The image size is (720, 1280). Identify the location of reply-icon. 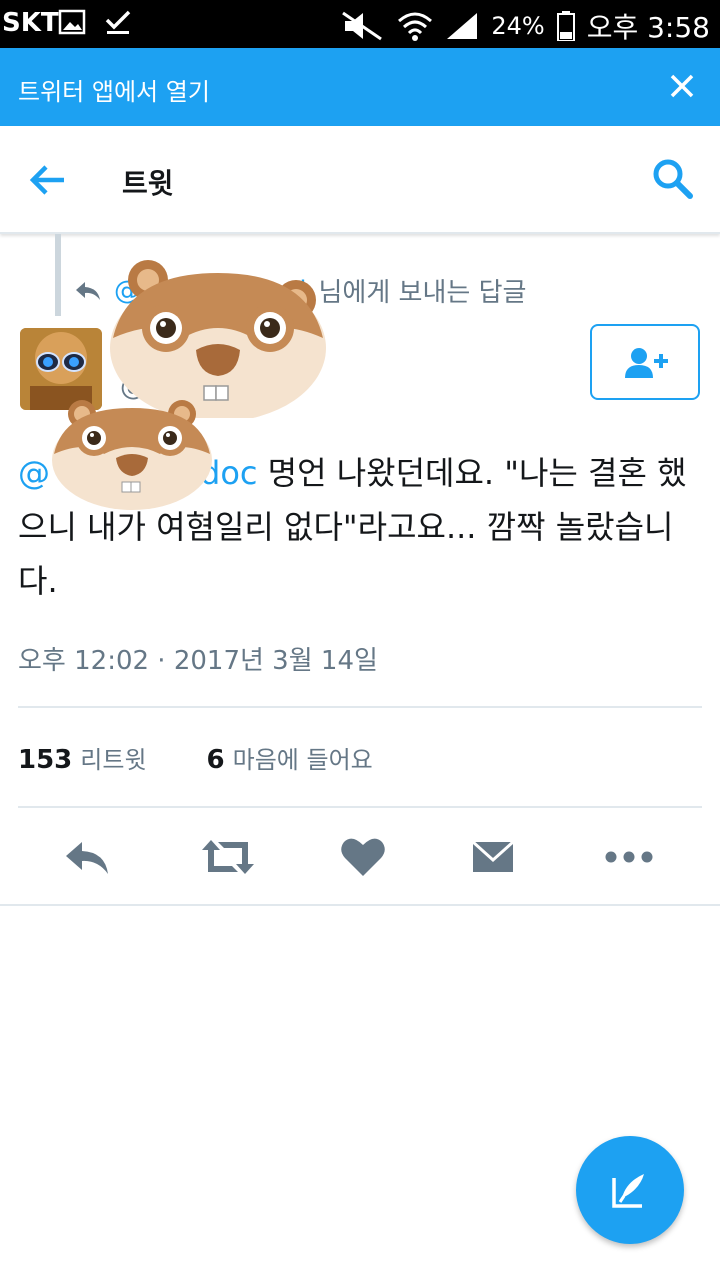
(87, 857).